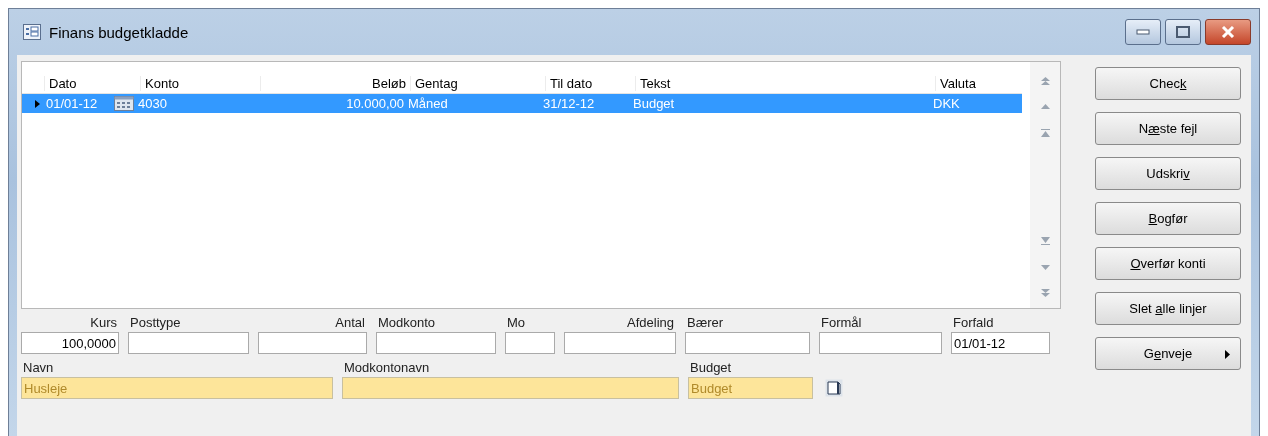 The image size is (1268, 436). I want to click on field-label: Afdeling, so click(650, 323).